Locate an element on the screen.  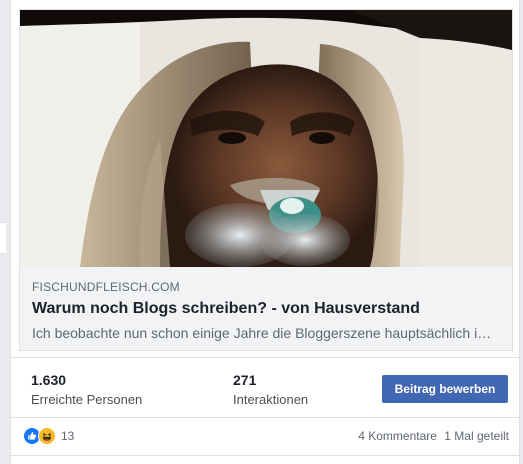
comments-shares: 4 Kommentare 1 Mal geteilt is located at coordinates (433, 436).